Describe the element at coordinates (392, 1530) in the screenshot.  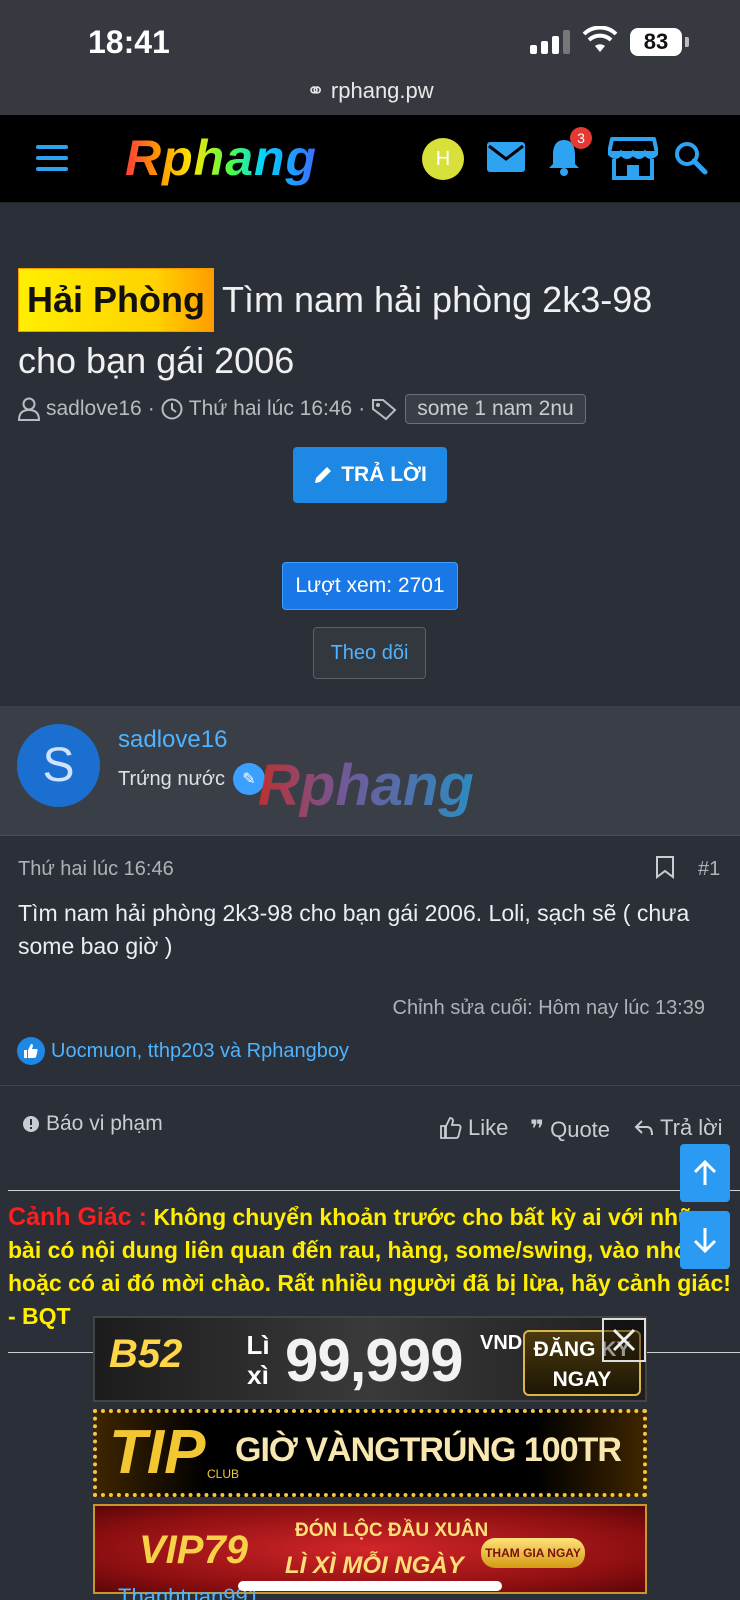
I see `ad-vip79-line1: ĐÓN LỘC ĐẦU XUÂN` at that location.